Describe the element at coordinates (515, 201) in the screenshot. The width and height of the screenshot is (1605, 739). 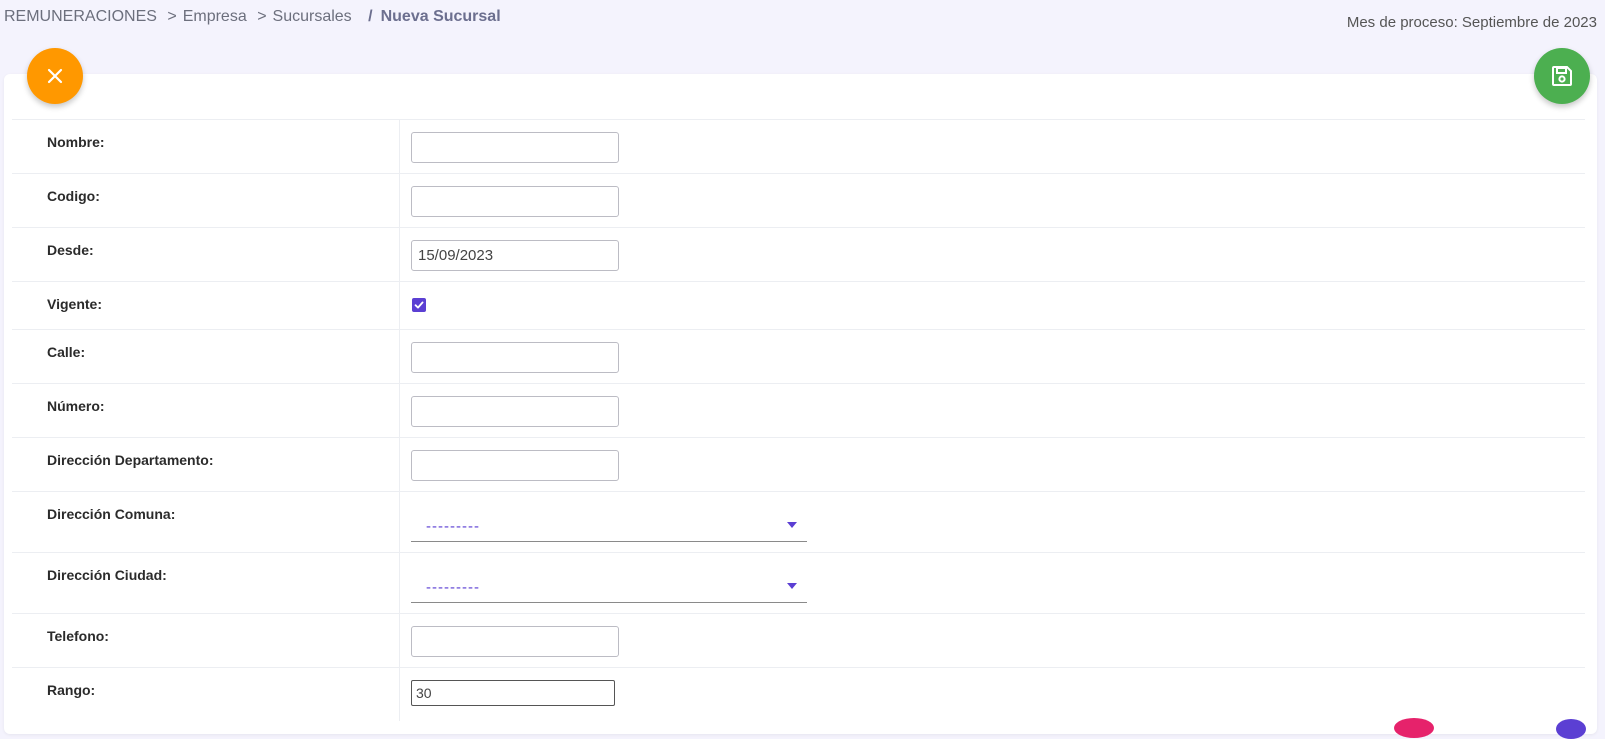
I see `codigo-input` at that location.